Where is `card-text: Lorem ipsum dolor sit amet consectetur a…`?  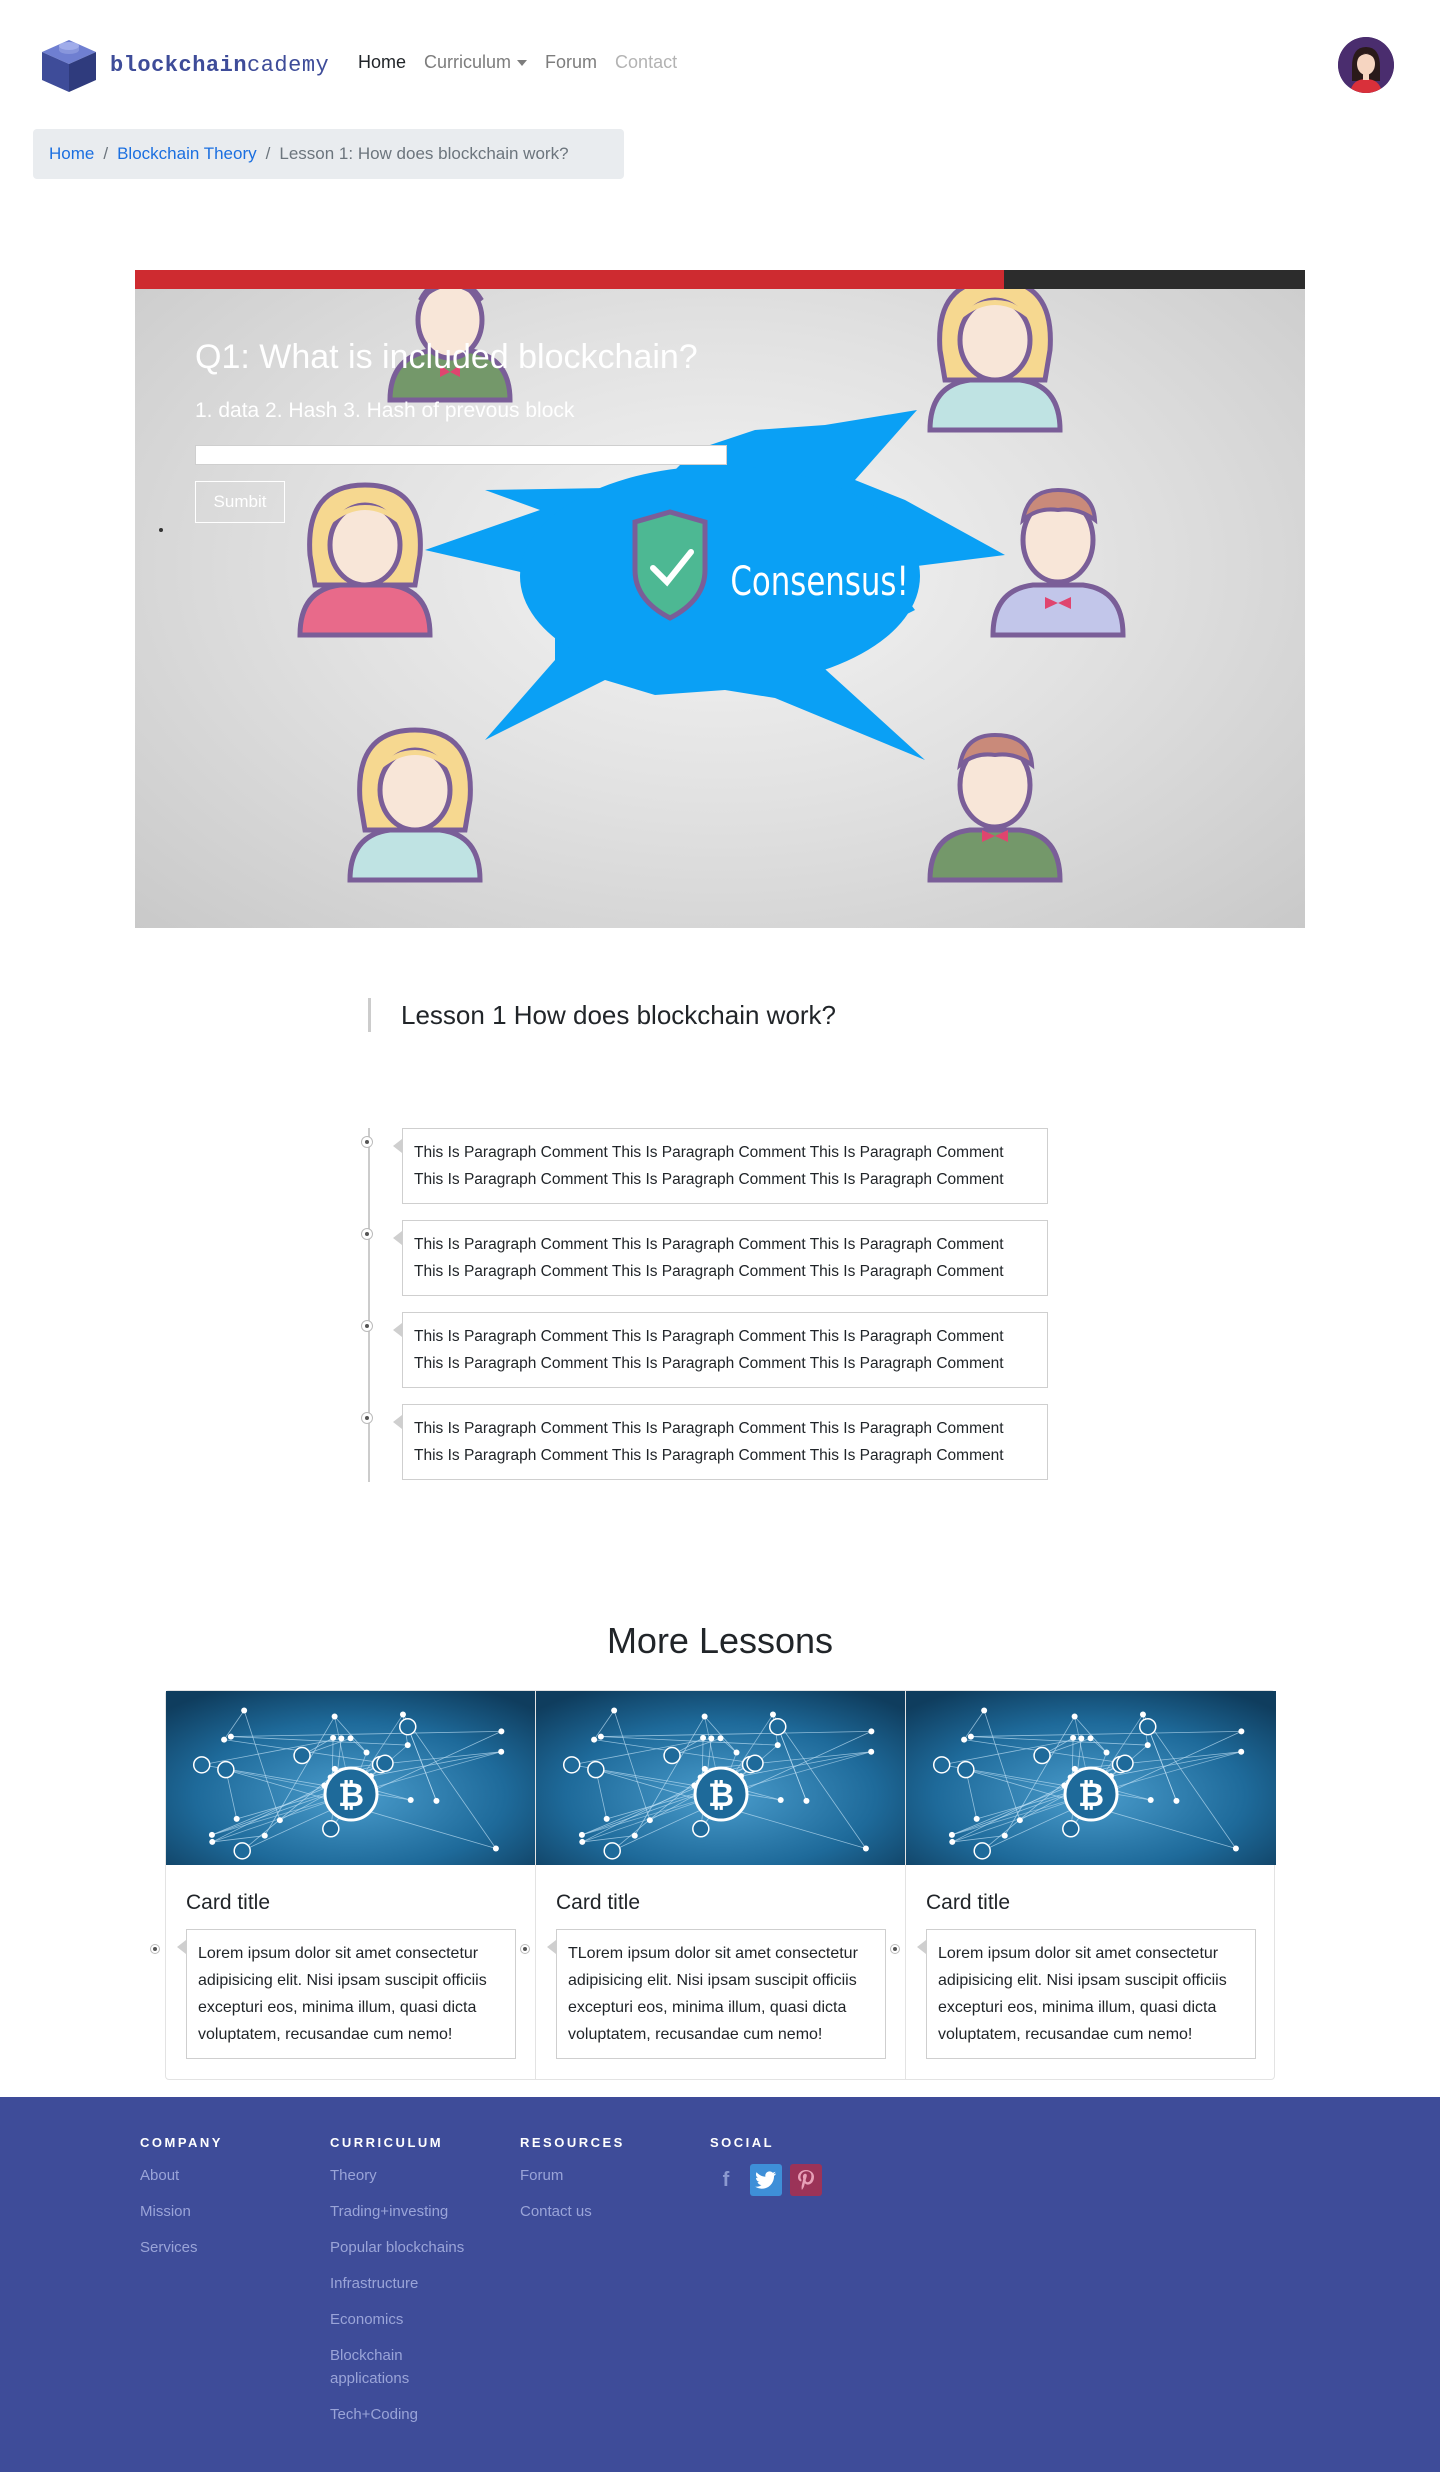
card-text: Lorem ipsum dolor sit amet consectetur a… is located at coordinates (1073, 1994).